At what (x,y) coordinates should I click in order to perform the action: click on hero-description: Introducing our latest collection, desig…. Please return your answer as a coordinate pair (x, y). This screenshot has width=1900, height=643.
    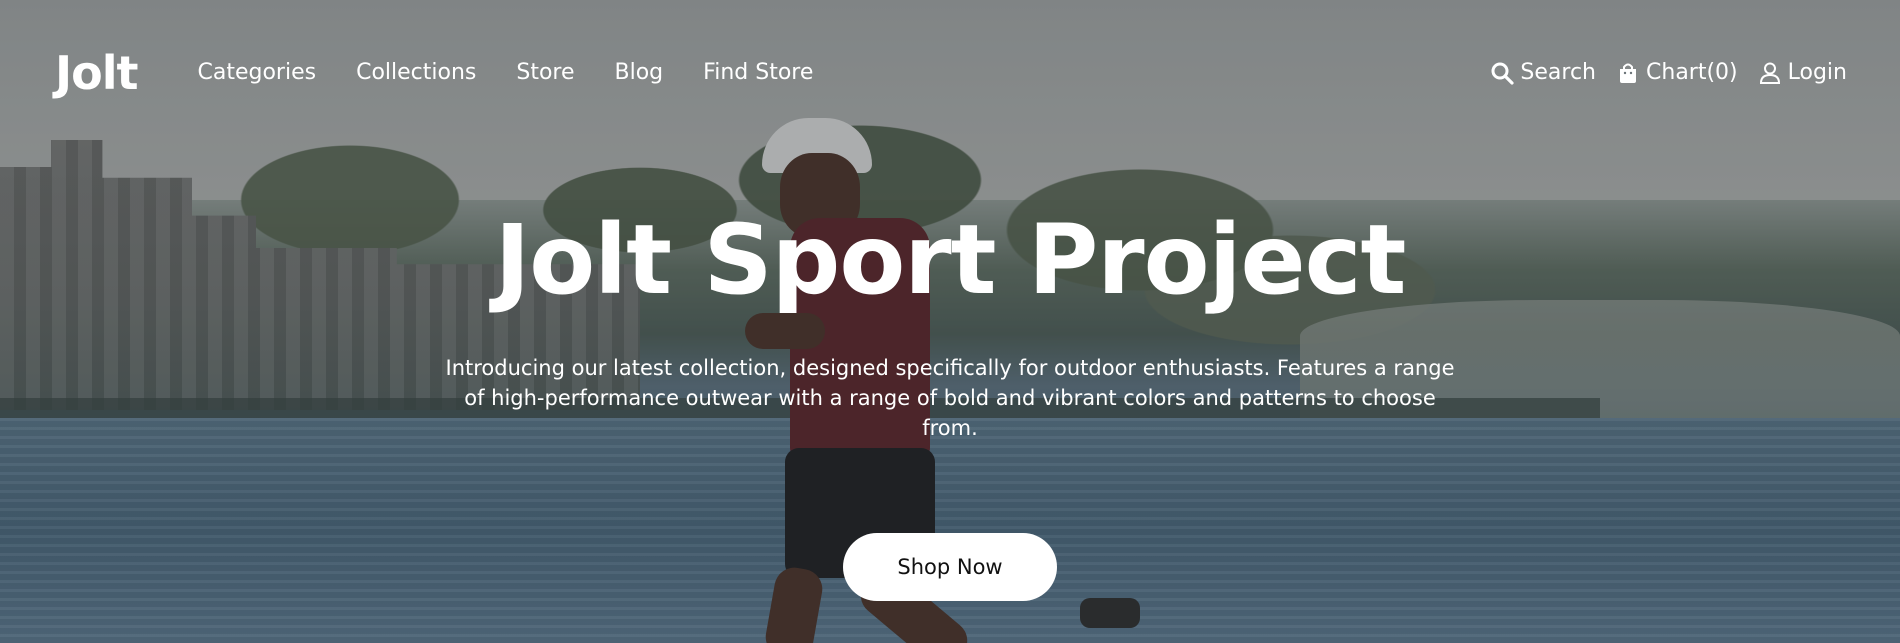
    Looking at the image, I should click on (950, 398).